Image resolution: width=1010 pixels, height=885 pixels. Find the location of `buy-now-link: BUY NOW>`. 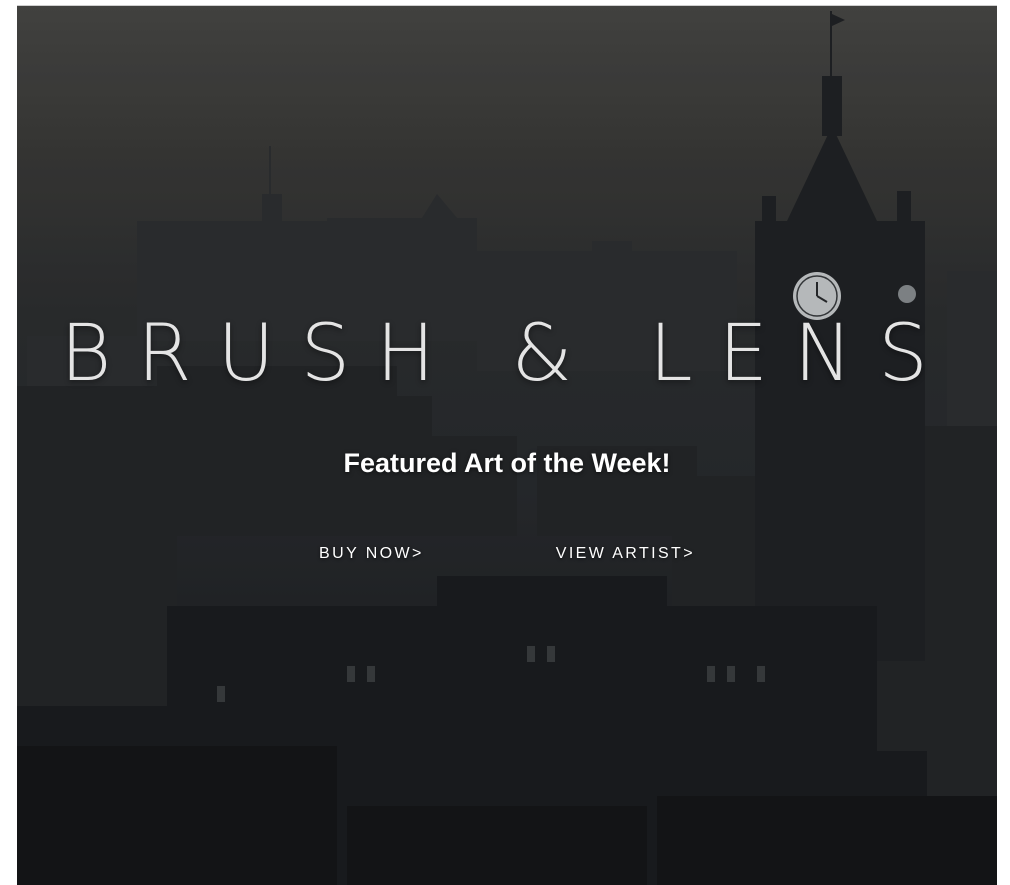

buy-now-link: BUY NOW> is located at coordinates (371, 554).